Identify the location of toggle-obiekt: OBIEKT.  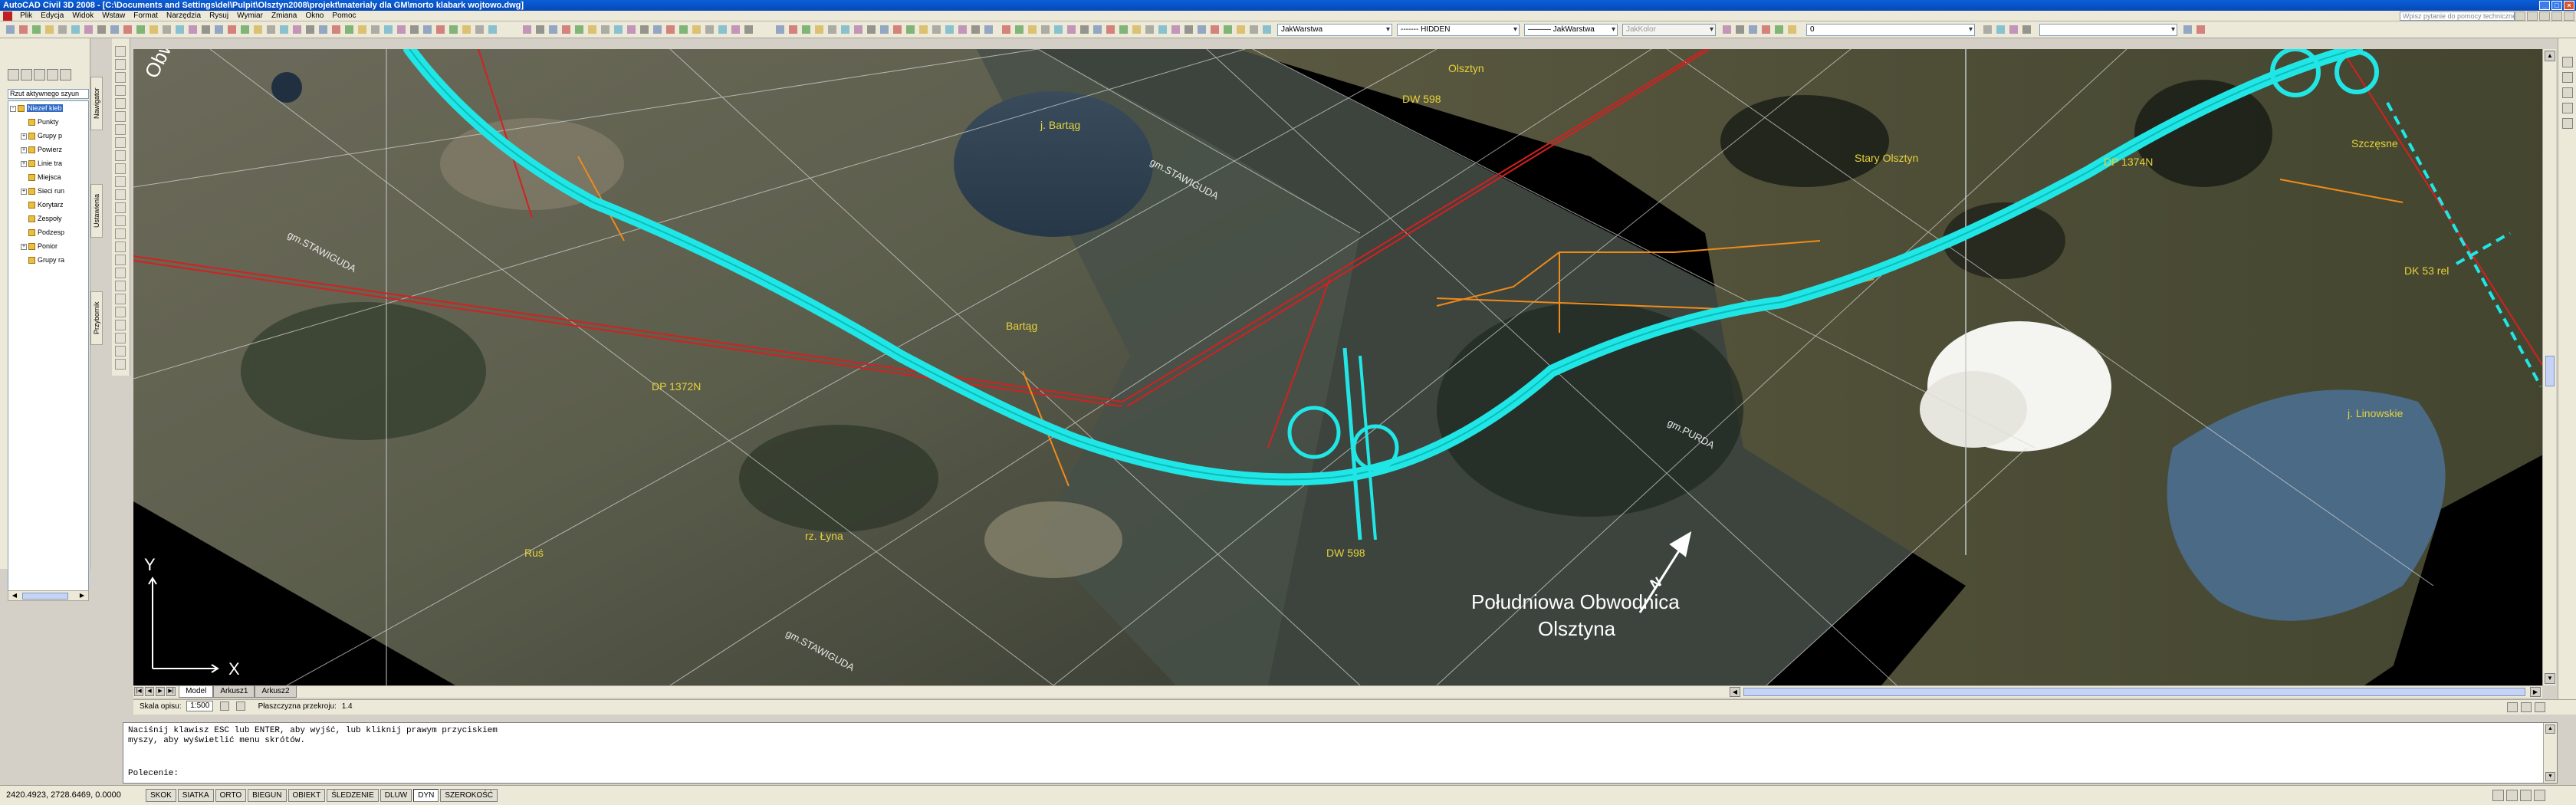
(307, 796).